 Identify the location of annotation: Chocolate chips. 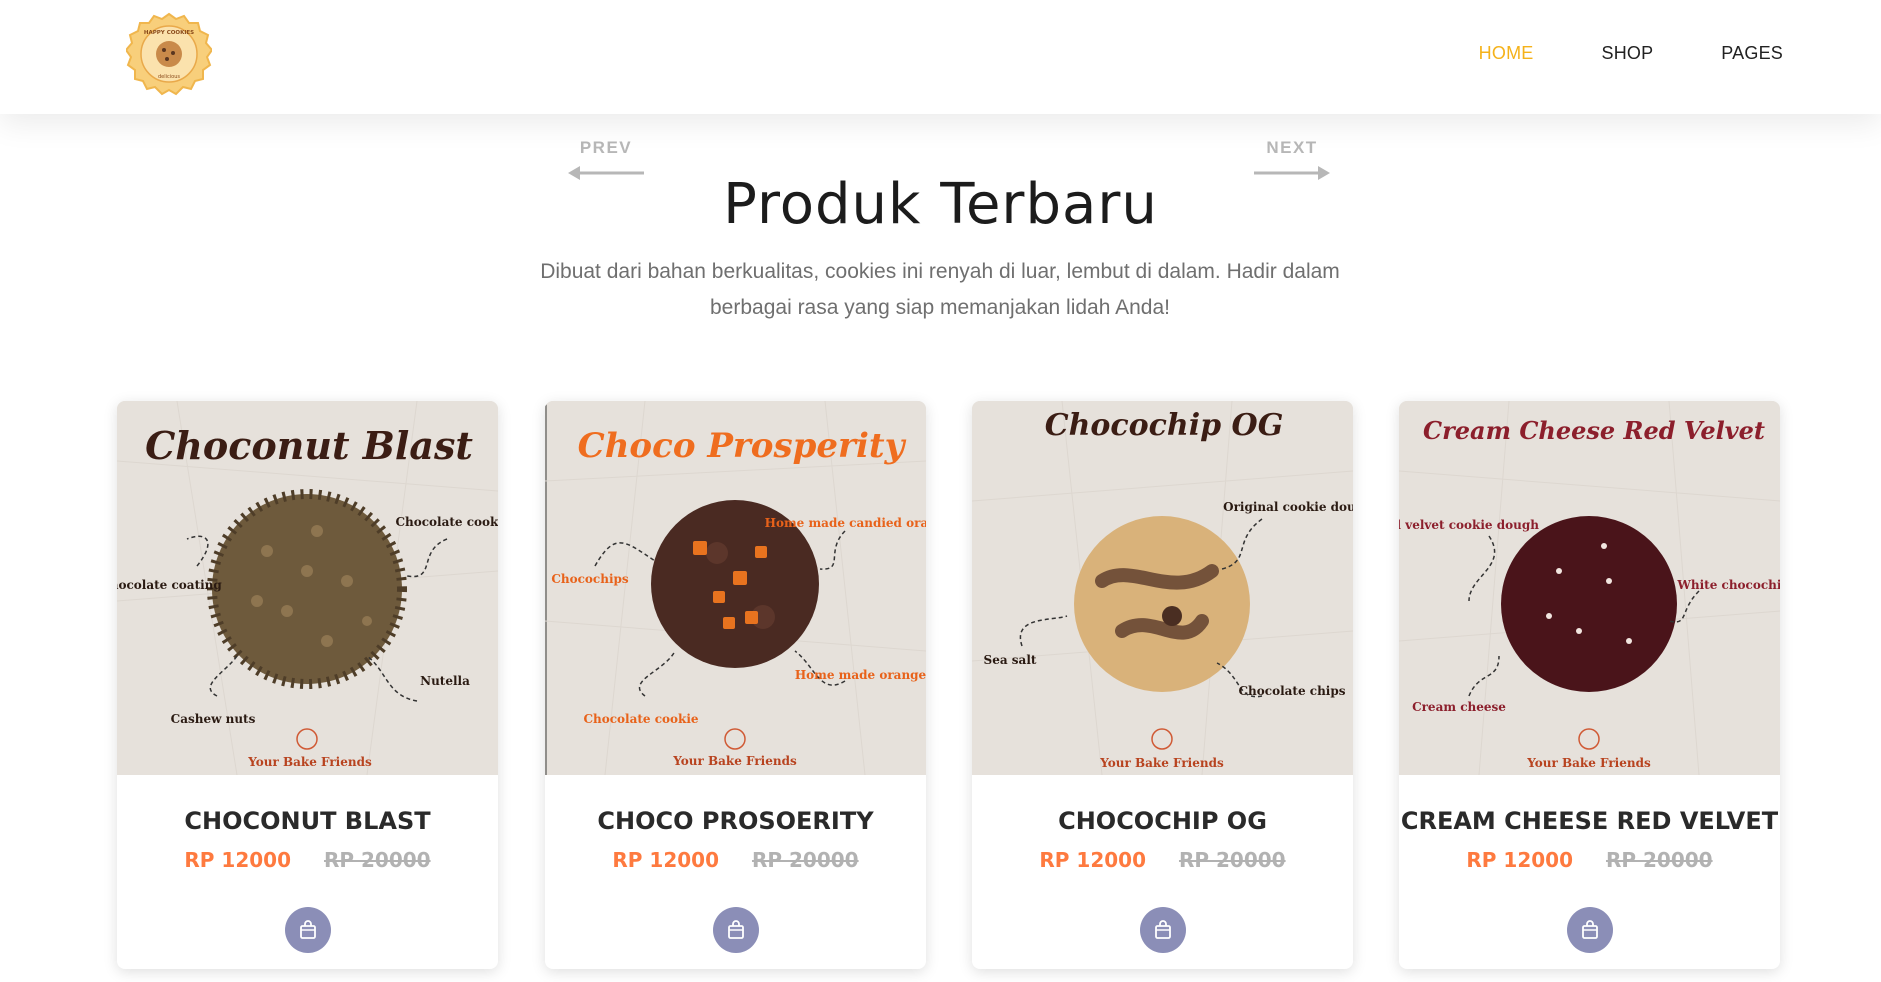
(1291, 691).